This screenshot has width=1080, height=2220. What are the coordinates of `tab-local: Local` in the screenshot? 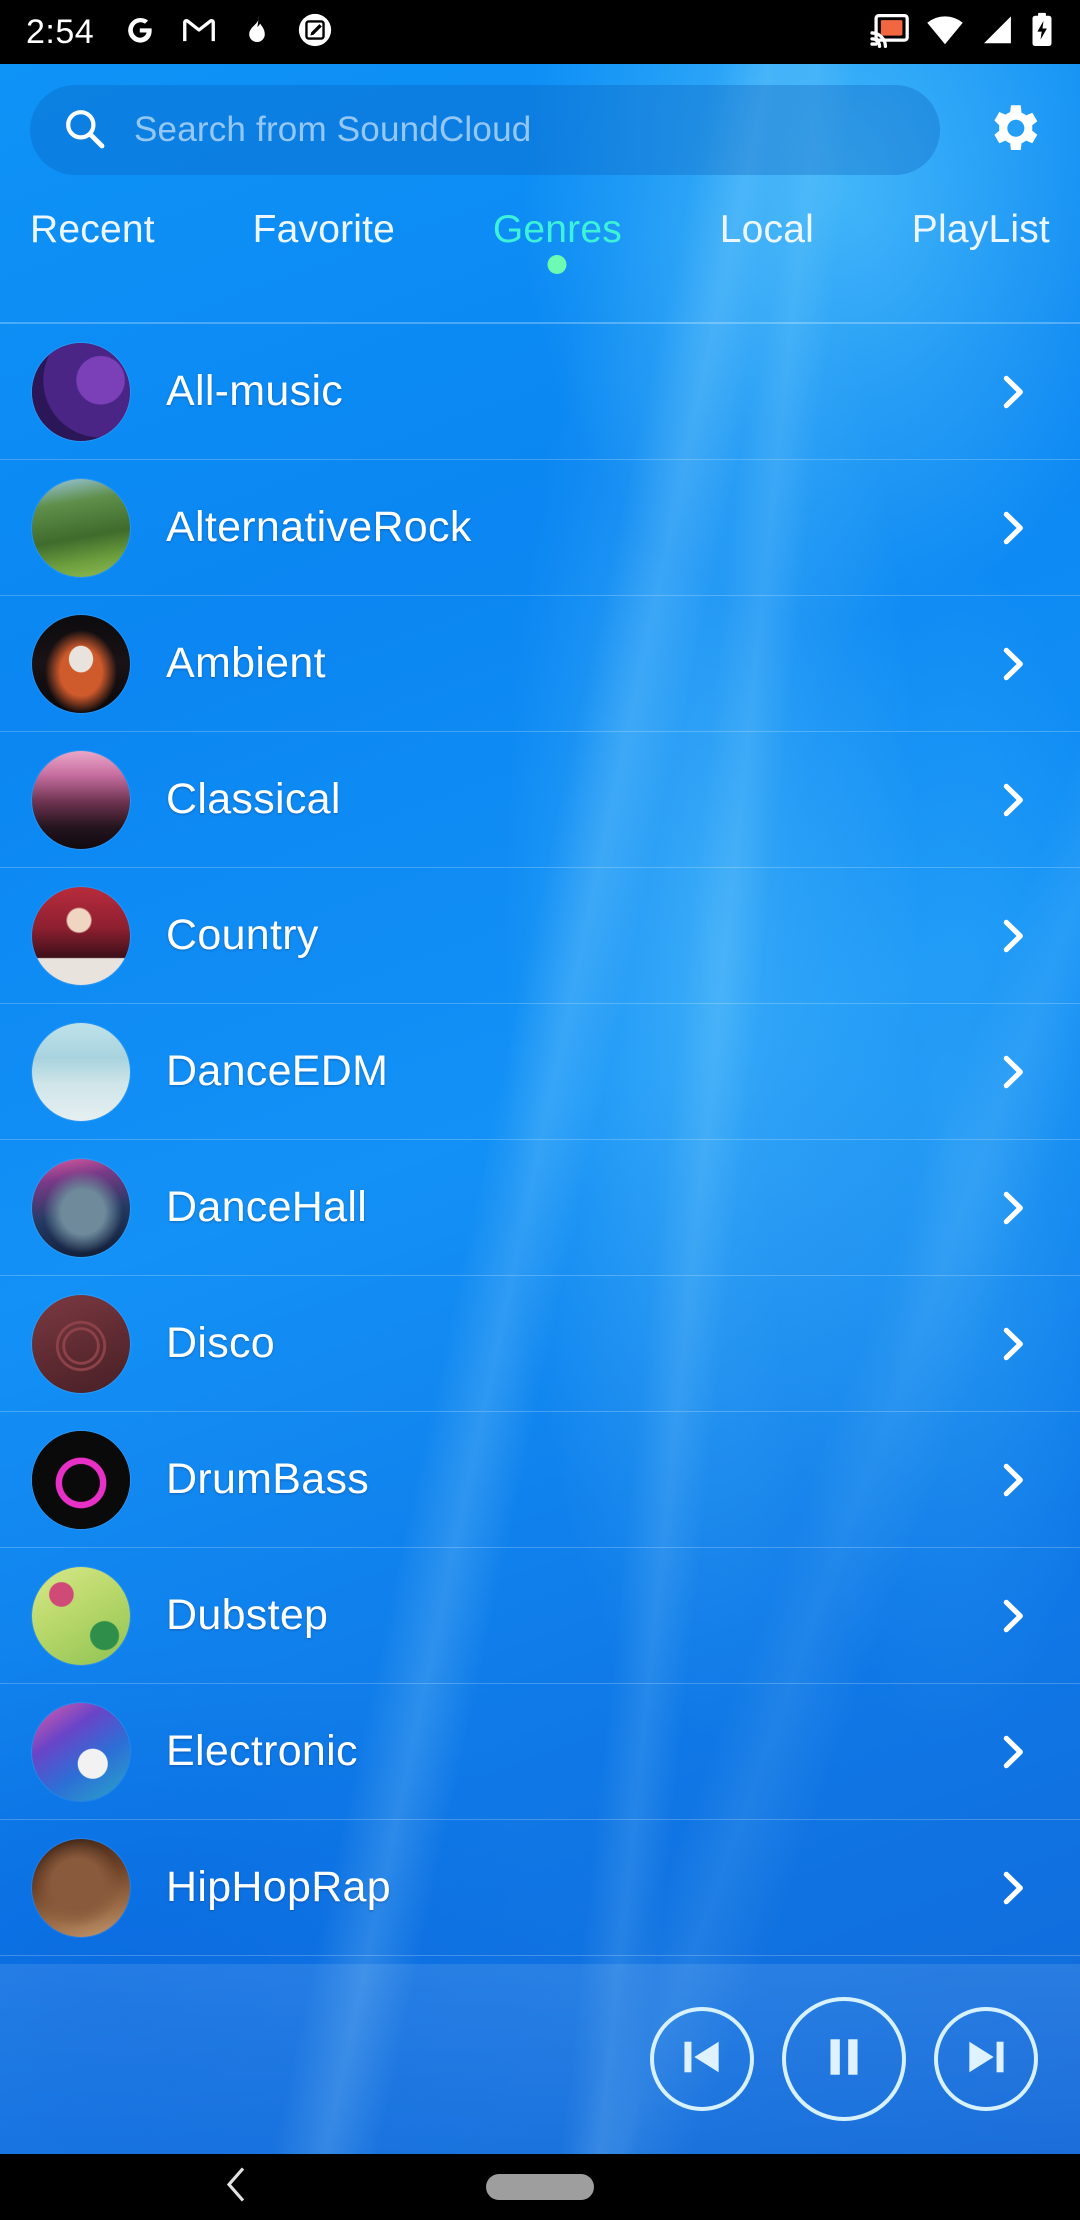 It's located at (767, 227).